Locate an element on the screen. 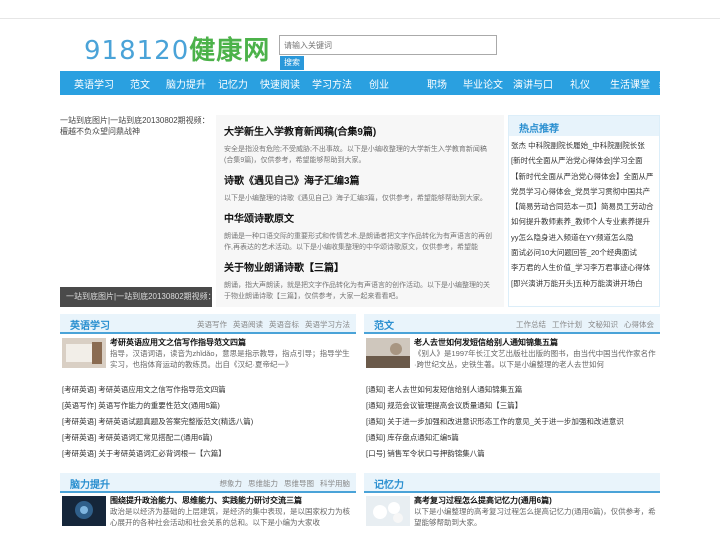  list-item: [考研英语] 考研英语应用文之信写作指导范文四篇 is located at coordinates (157, 390).